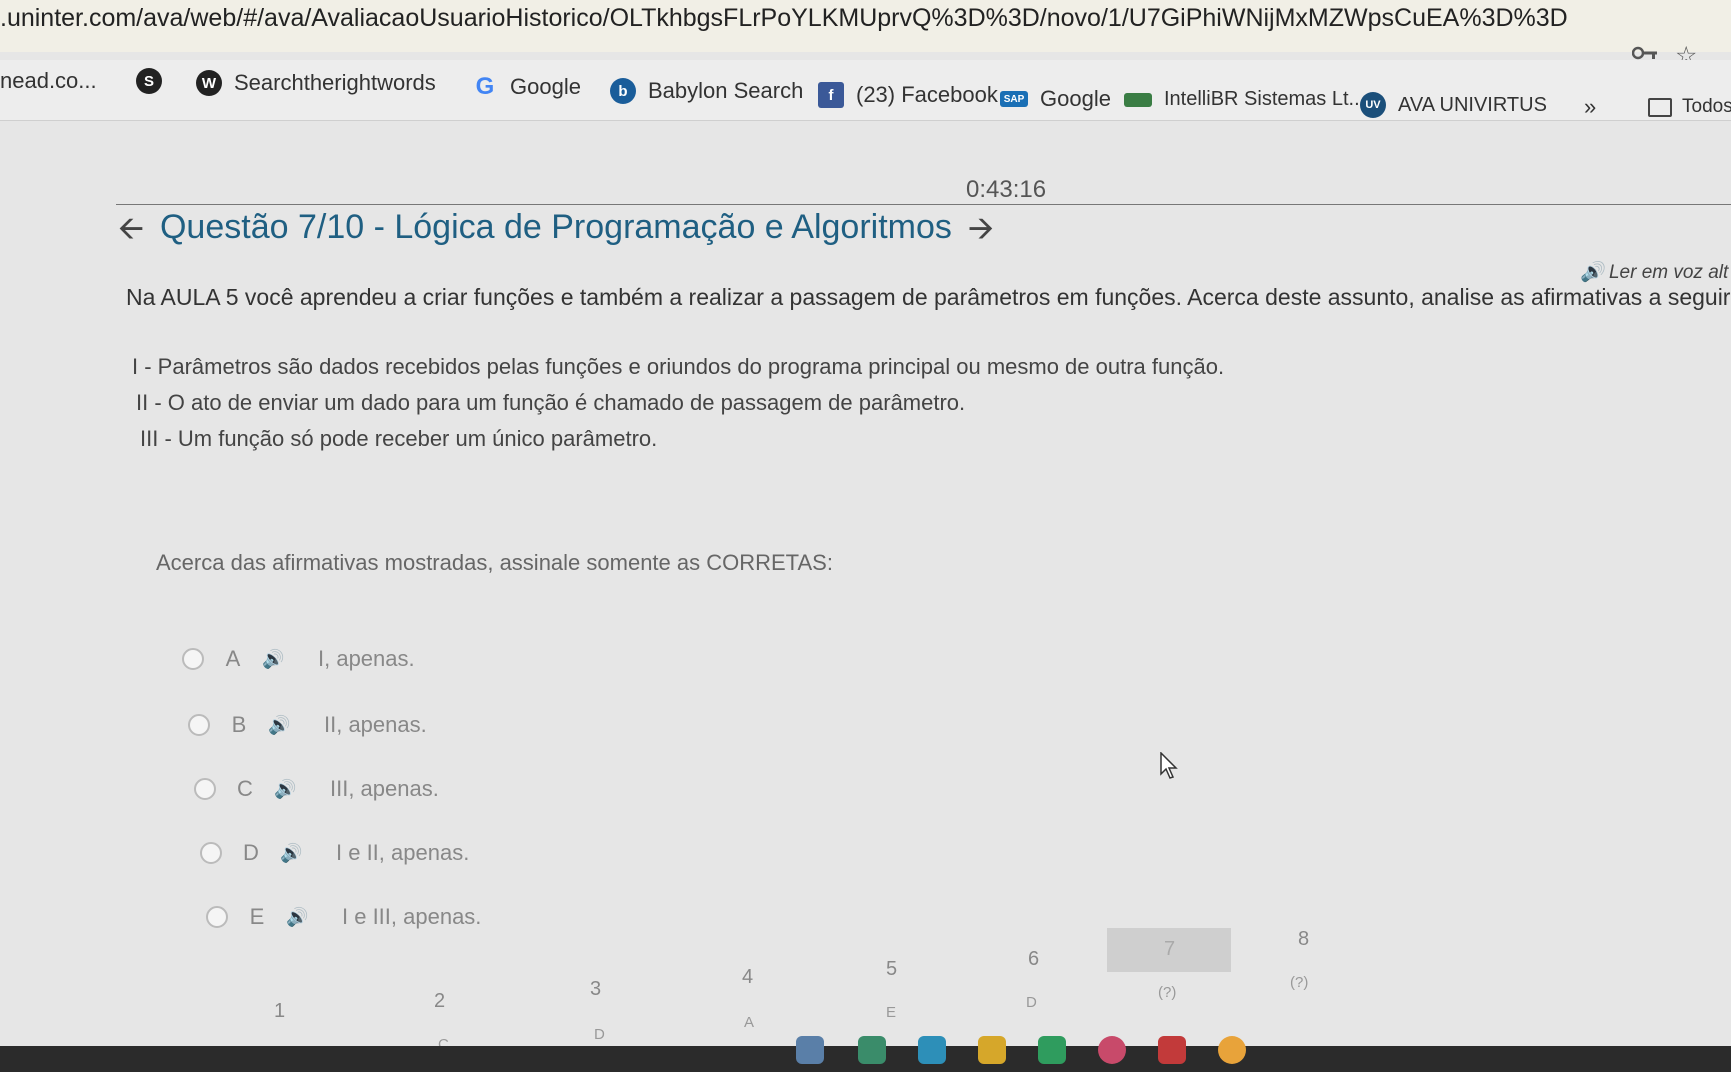 Image resolution: width=1731 pixels, height=1072 pixels. What do you see at coordinates (485, 86) in the screenshot?
I see `google-g-icon: G` at bounding box center [485, 86].